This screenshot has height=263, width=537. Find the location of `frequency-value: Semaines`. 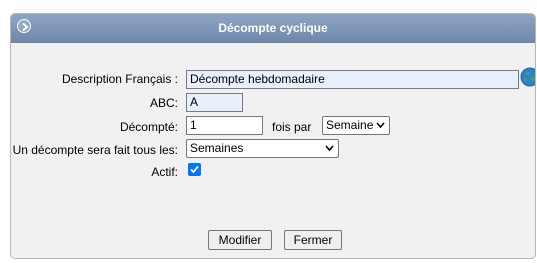

frequency-value: Semaines is located at coordinates (217, 148).